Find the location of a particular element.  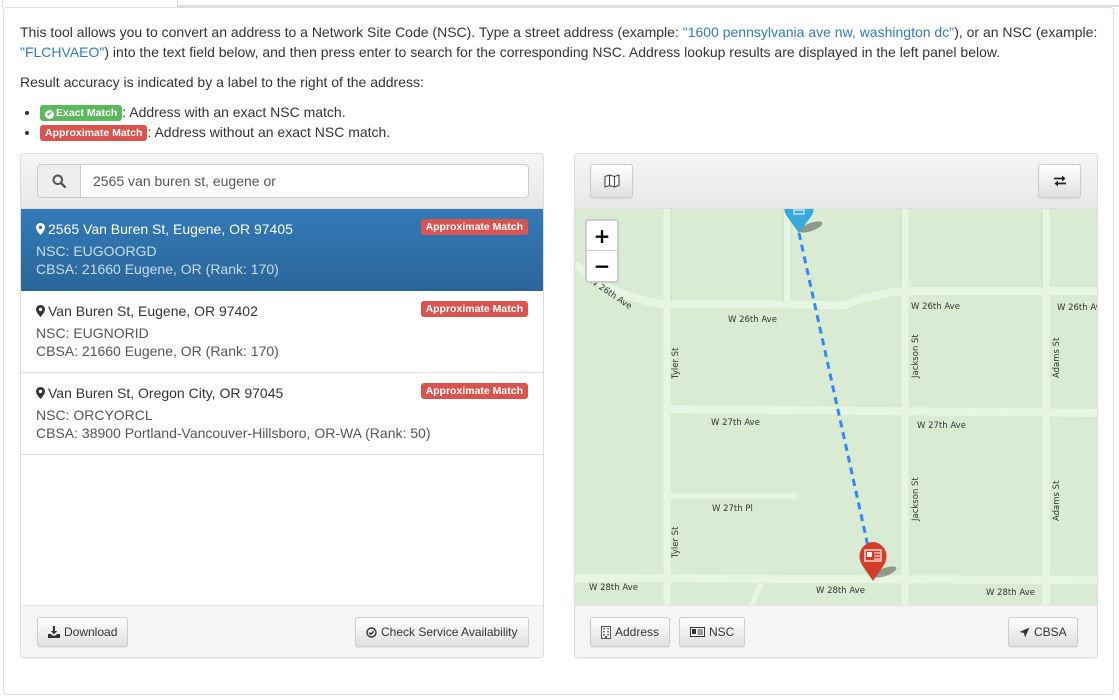

download-icon is located at coordinates (54, 632).